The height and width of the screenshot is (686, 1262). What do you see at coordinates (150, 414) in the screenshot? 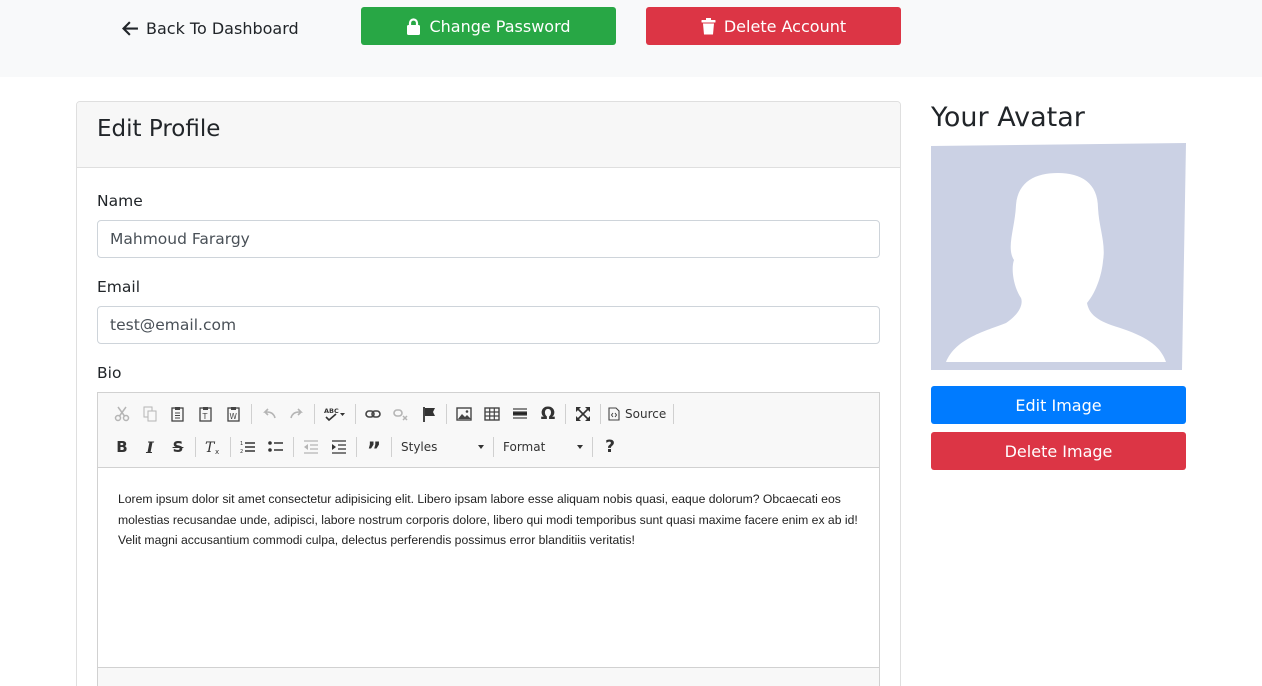
I see `copy-icon` at bounding box center [150, 414].